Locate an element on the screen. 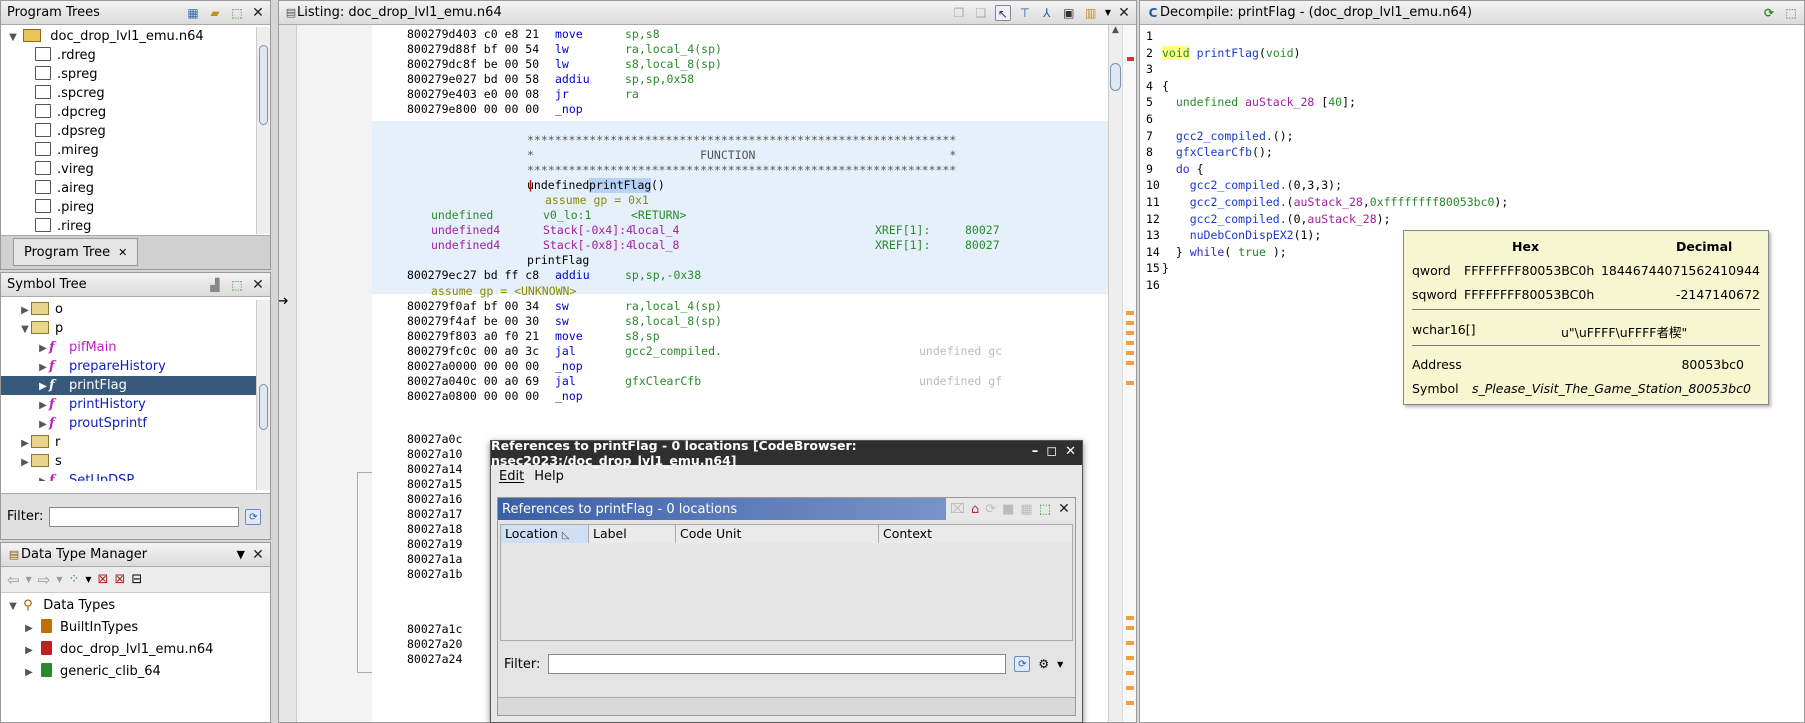 The height and width of the screenshot is (723, 1805). program-tree-item: .dpcreg is located at coordinates (135, 112).